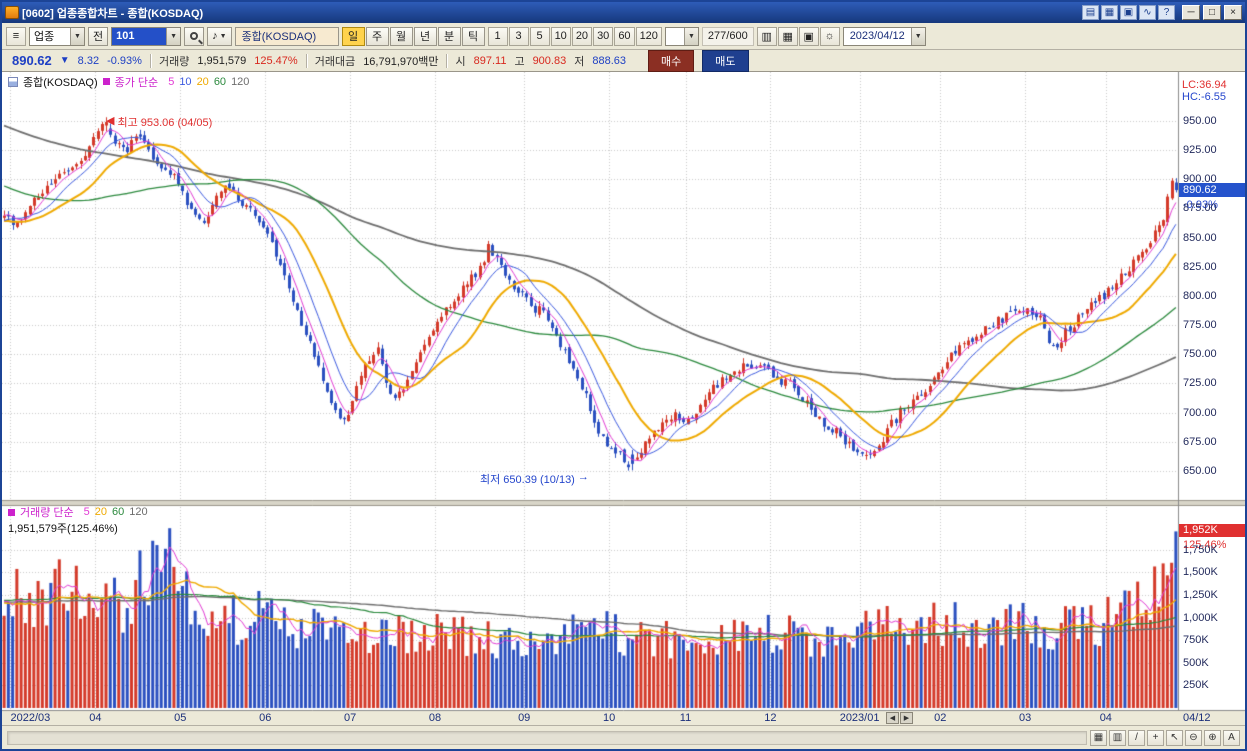 Image resolution: width=1247 pixels, height=751 pixels. I want to click on grid-toggle-icon: ▦, so click(1098, 737).